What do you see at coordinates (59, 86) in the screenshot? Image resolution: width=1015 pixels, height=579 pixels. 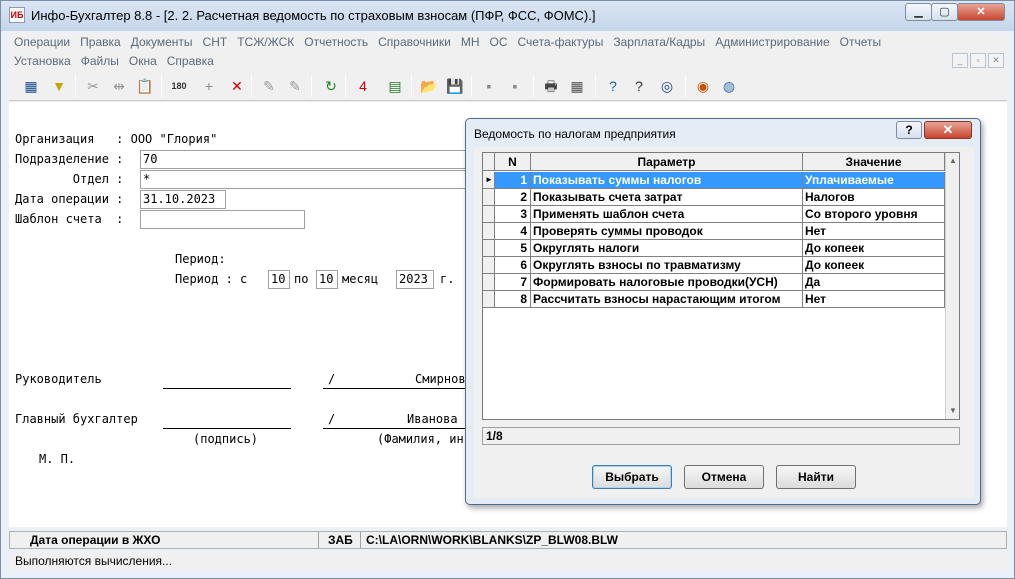 I see `filter-icon: ▼` at bounding box center [59, 86].